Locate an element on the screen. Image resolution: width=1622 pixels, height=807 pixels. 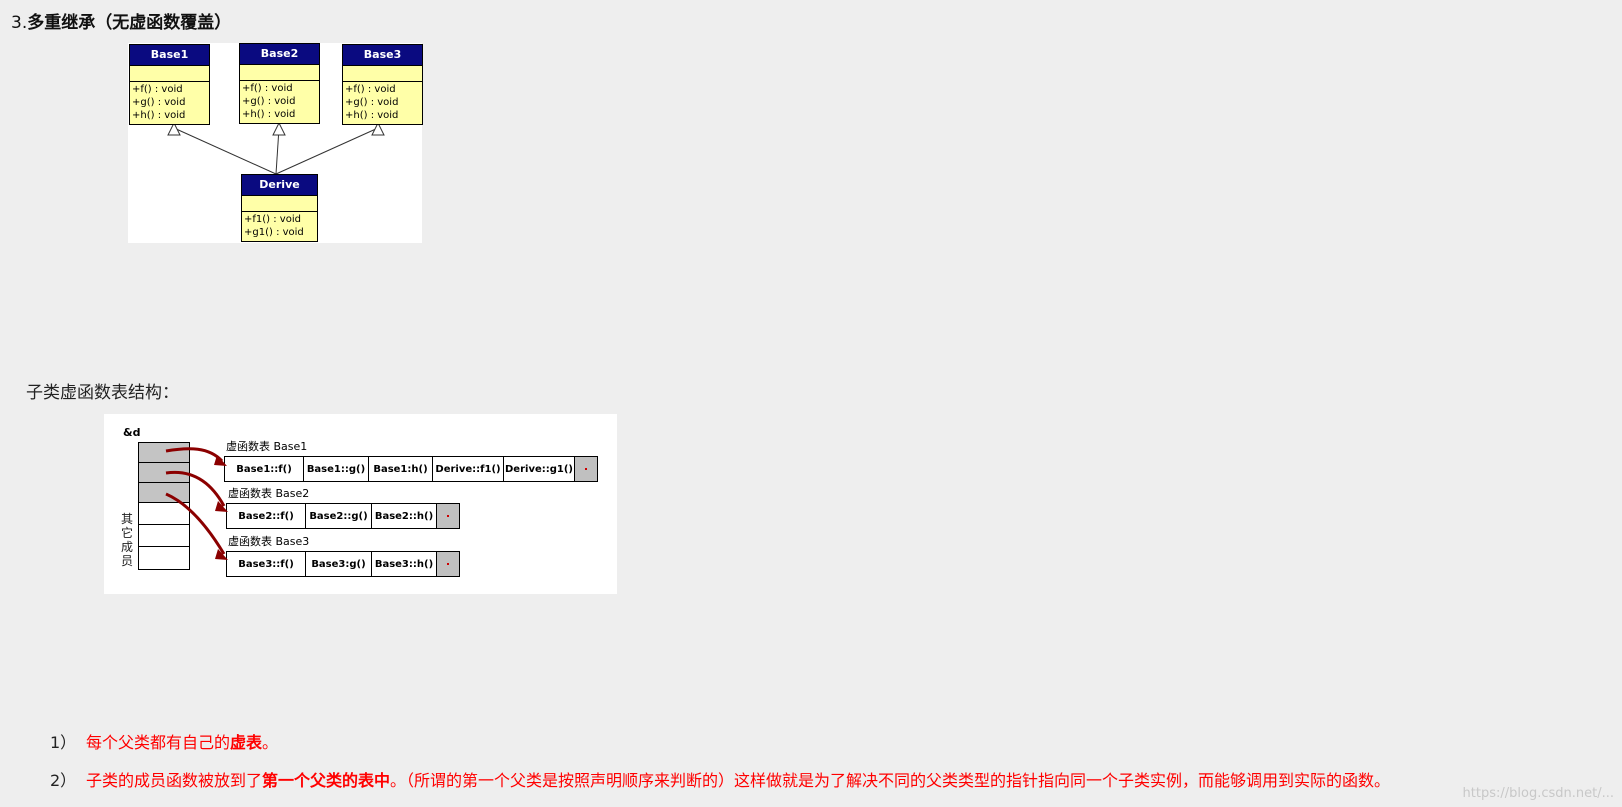
note-text: 每个父类都有自己的 is located at coordinates (158, 742).